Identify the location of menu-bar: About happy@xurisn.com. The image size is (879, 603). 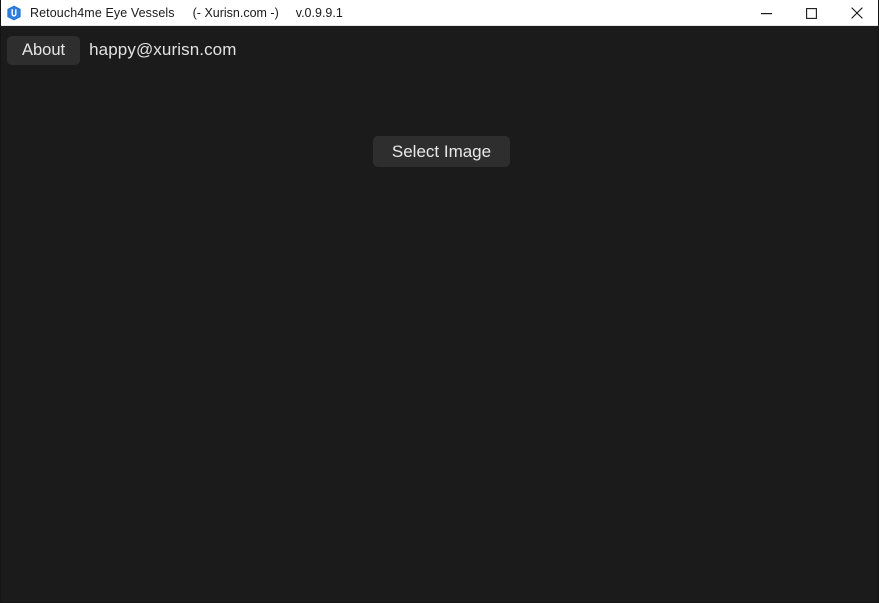
(439, 50).